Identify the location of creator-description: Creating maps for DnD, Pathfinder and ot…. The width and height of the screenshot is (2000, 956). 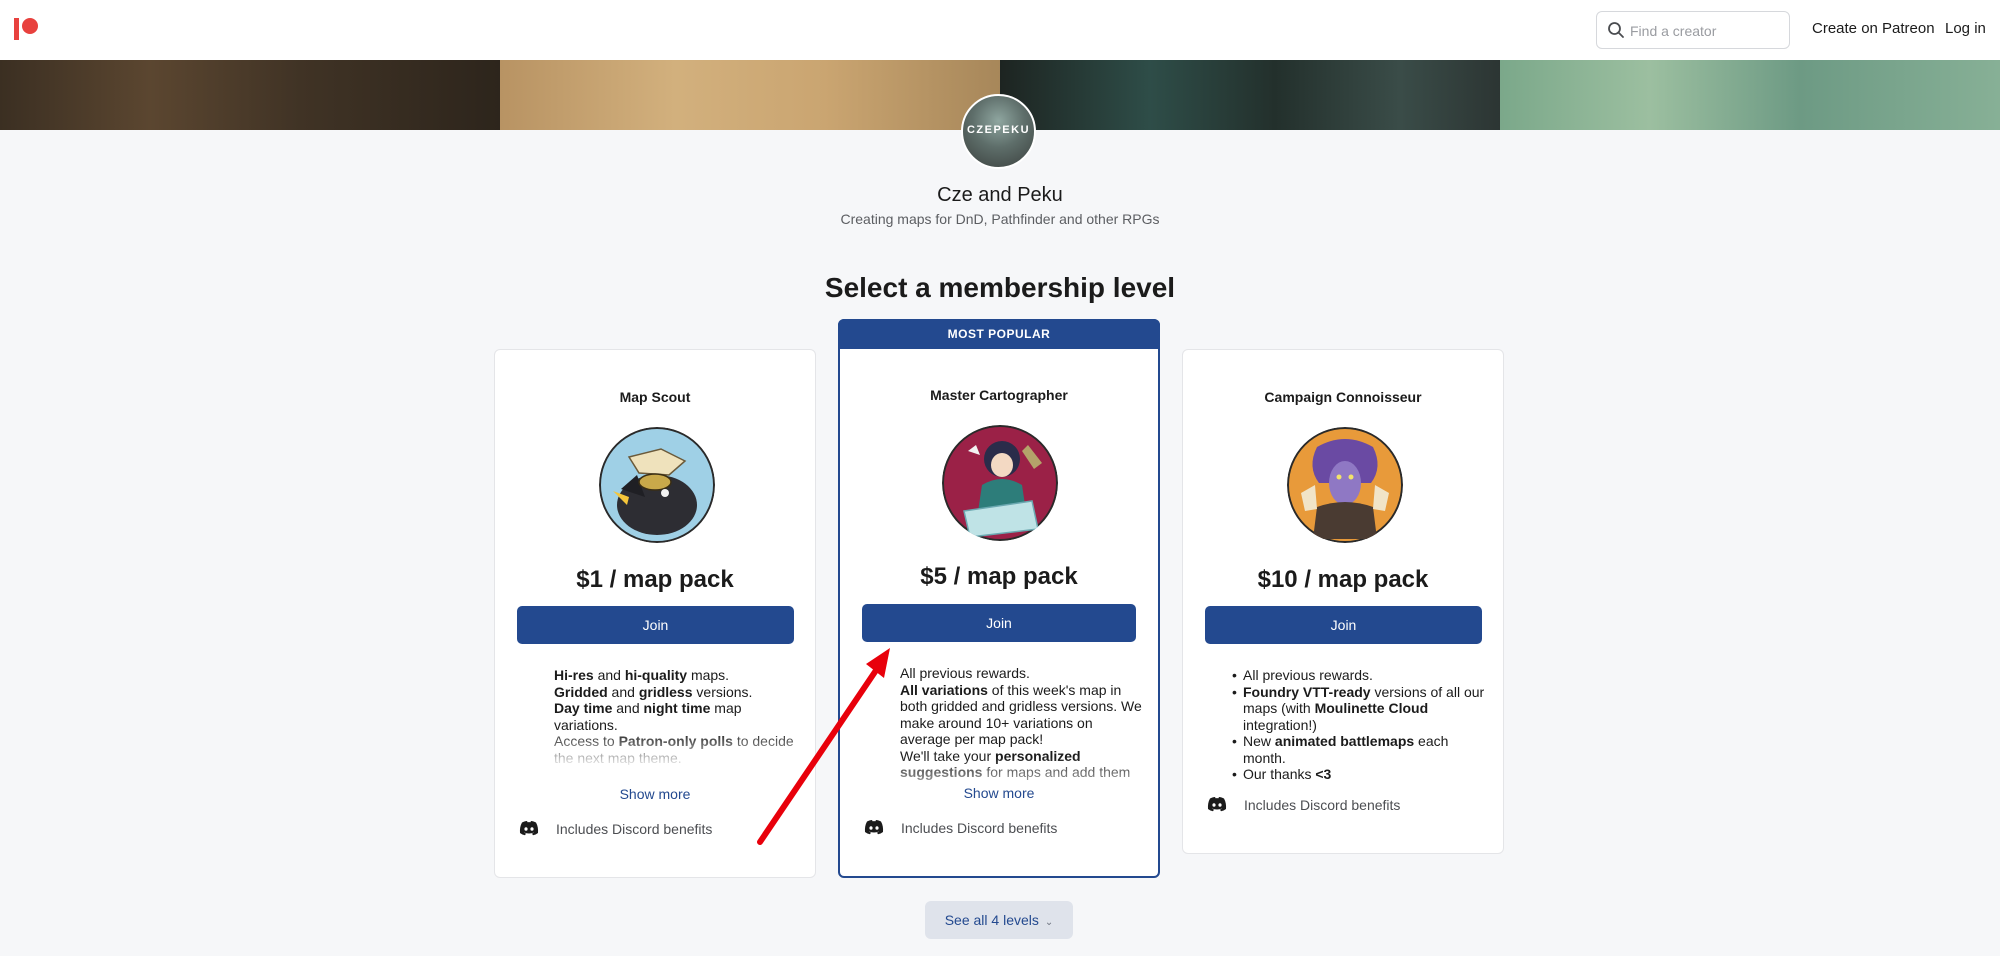
(1000, 219).